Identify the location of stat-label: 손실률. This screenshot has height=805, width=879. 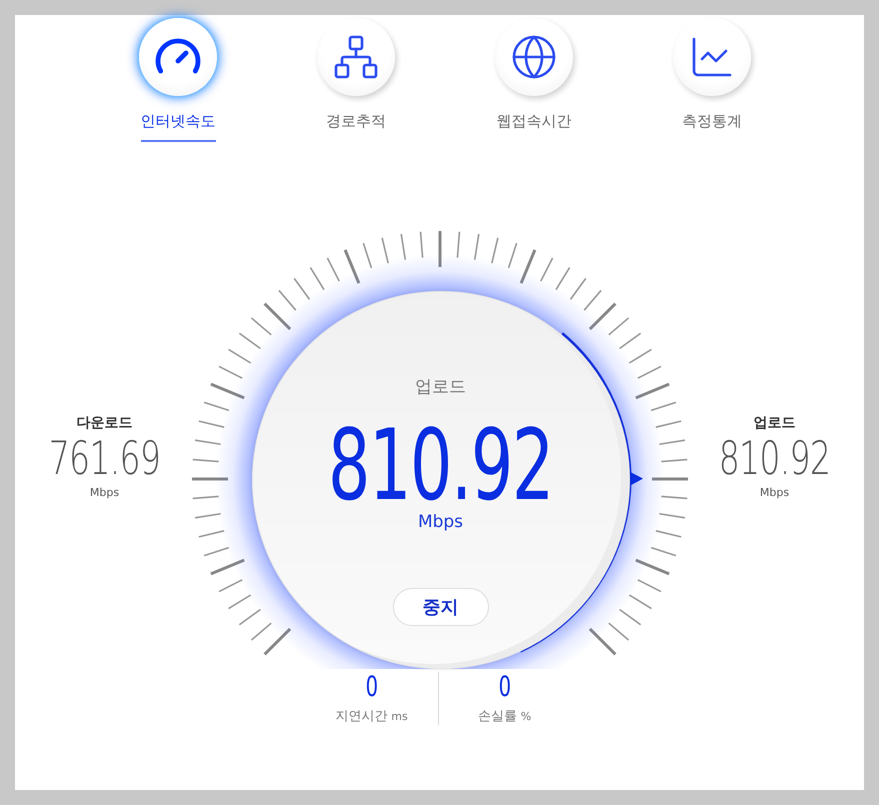
(497, 716).